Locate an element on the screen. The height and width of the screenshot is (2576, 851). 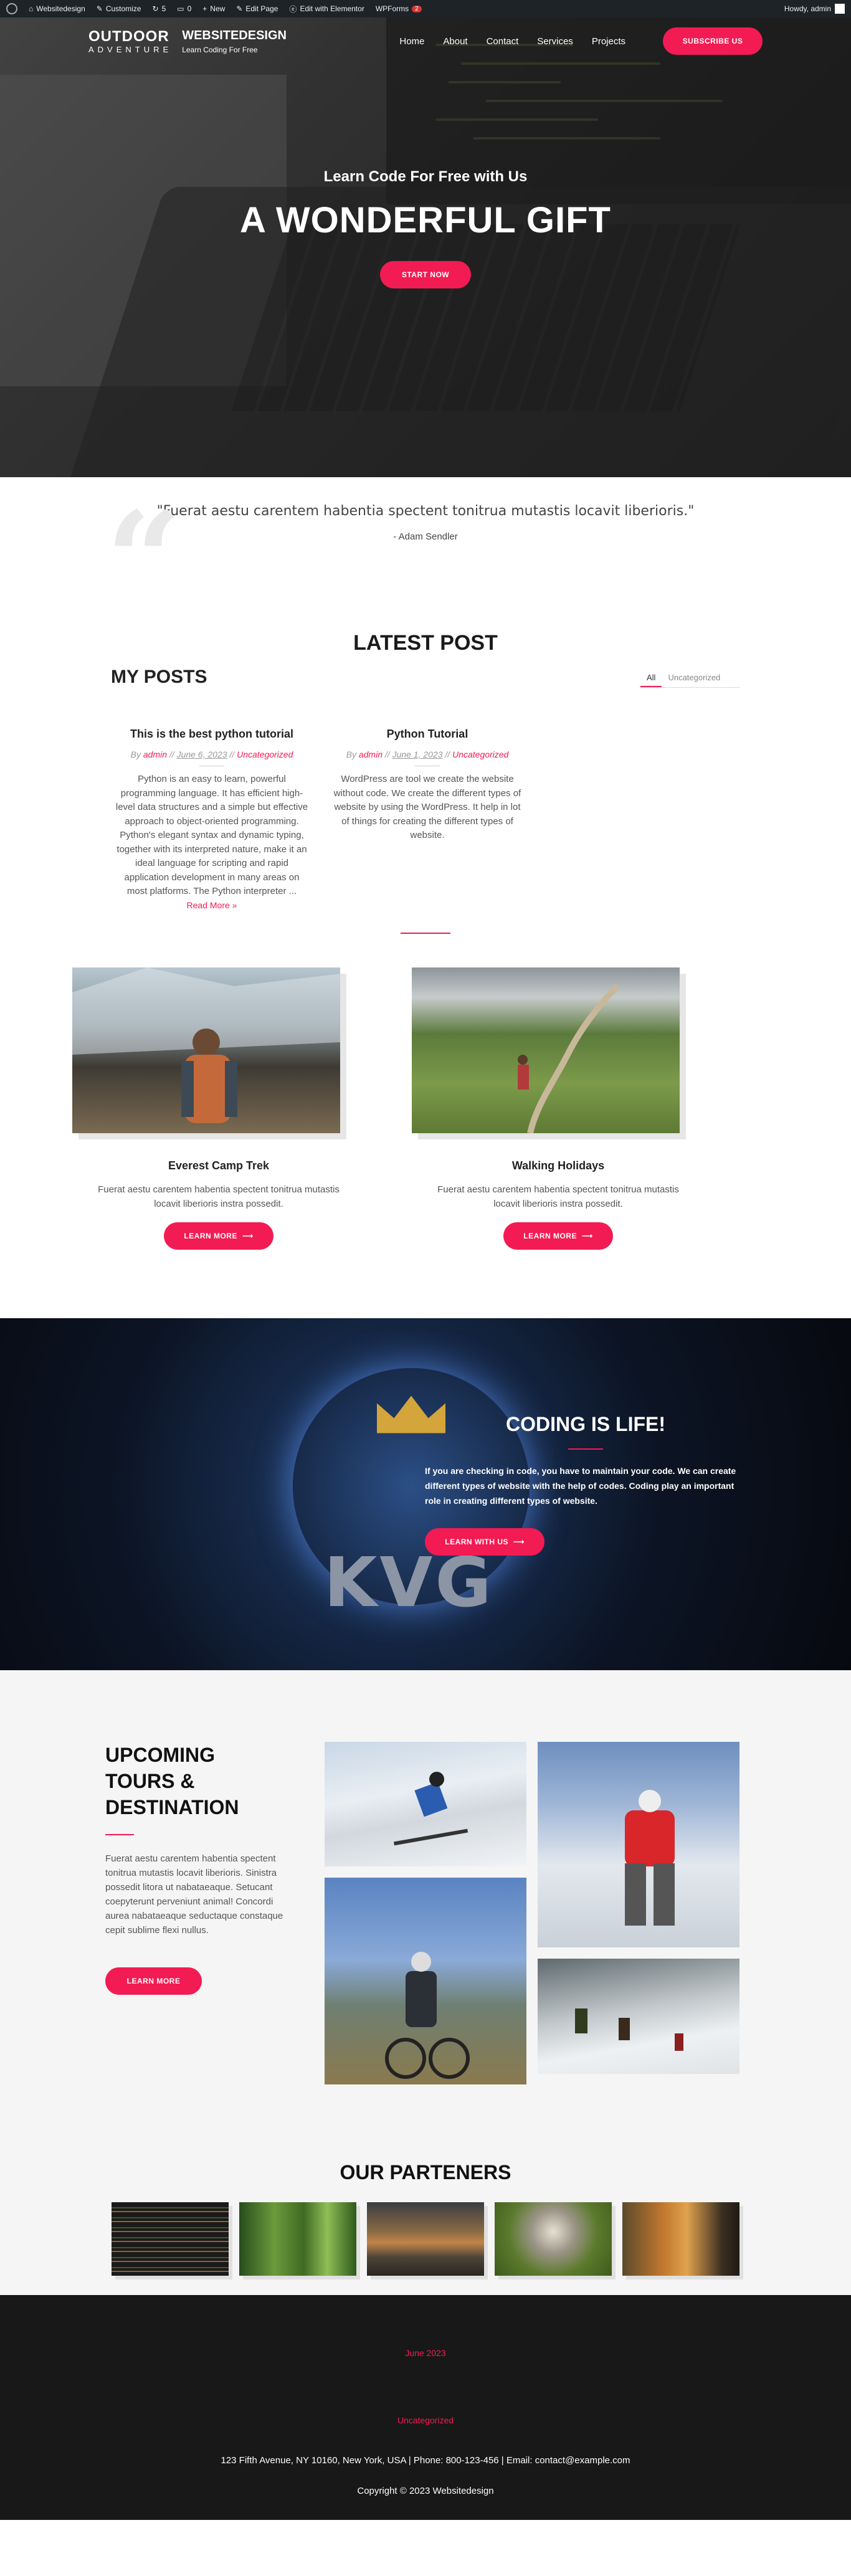
pencil-icon: ✎ is located at coordinates (239, 8).